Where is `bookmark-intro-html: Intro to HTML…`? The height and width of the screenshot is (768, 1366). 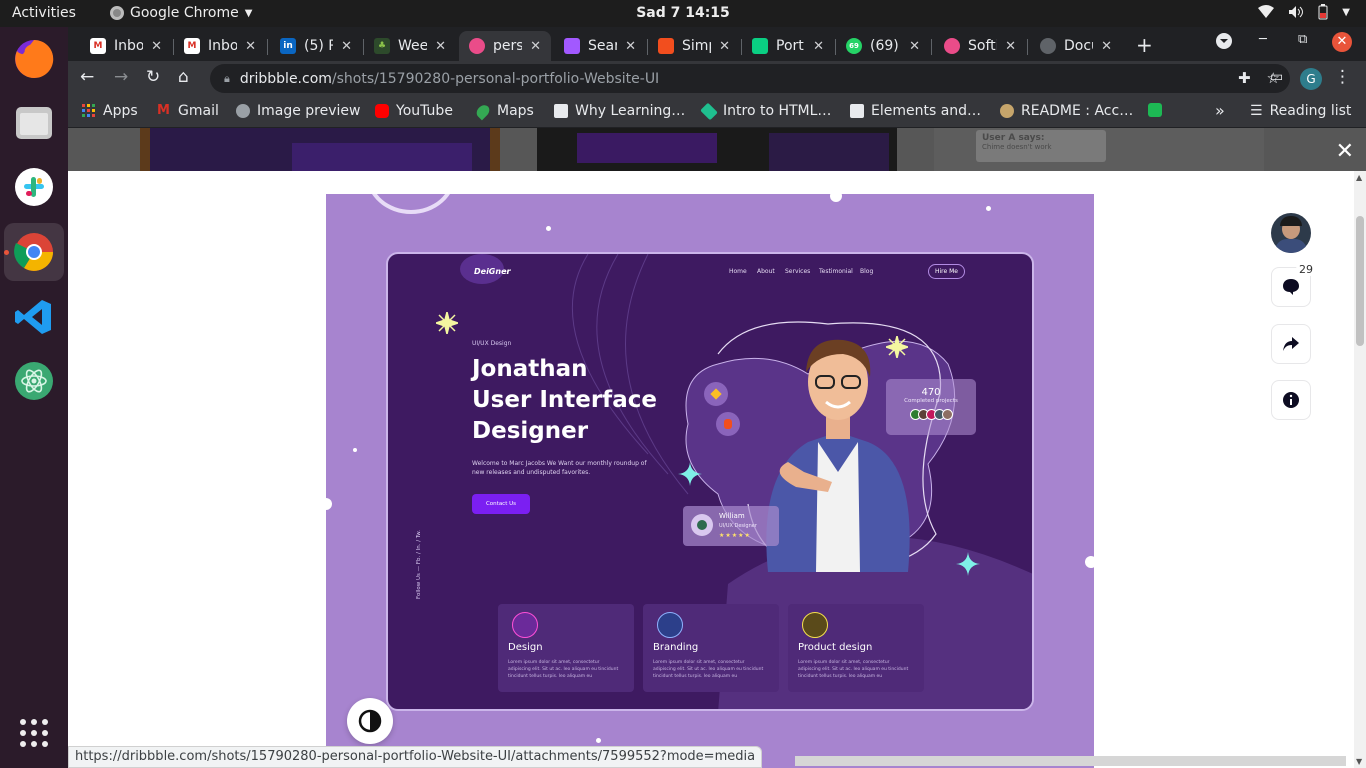 bookmark-intro-html: Intro to HTML… is located at coordinates (765, 111).